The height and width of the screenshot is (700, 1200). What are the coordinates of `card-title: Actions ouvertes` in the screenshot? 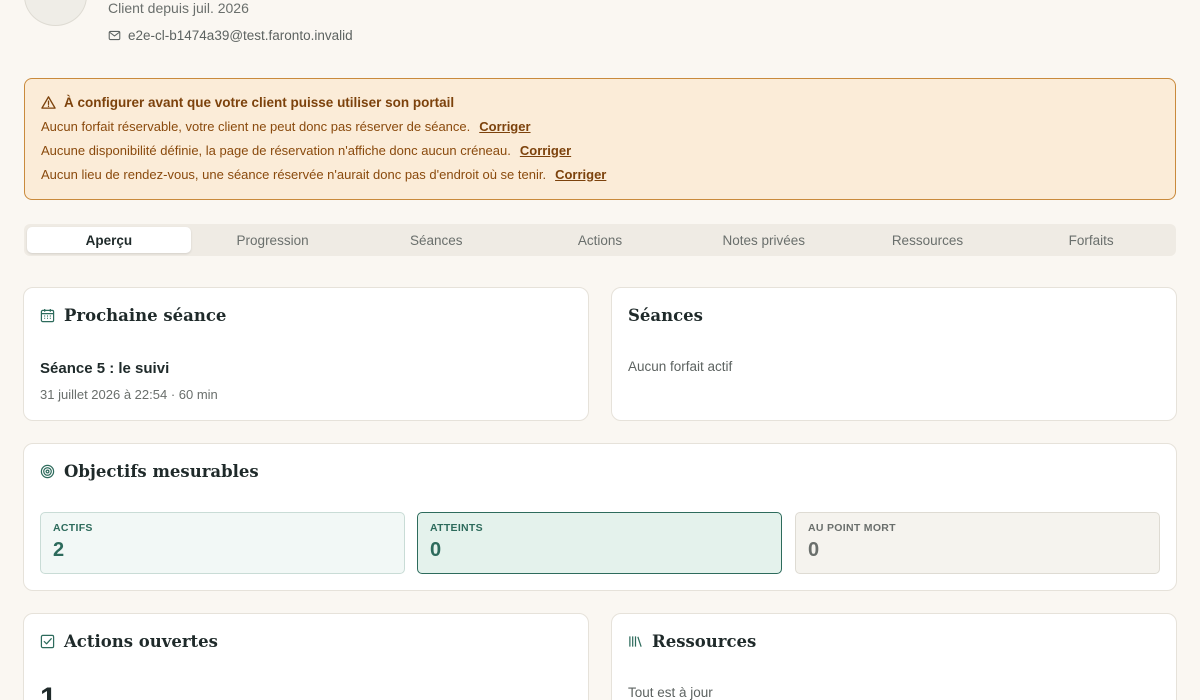 It's located at (141, 641).